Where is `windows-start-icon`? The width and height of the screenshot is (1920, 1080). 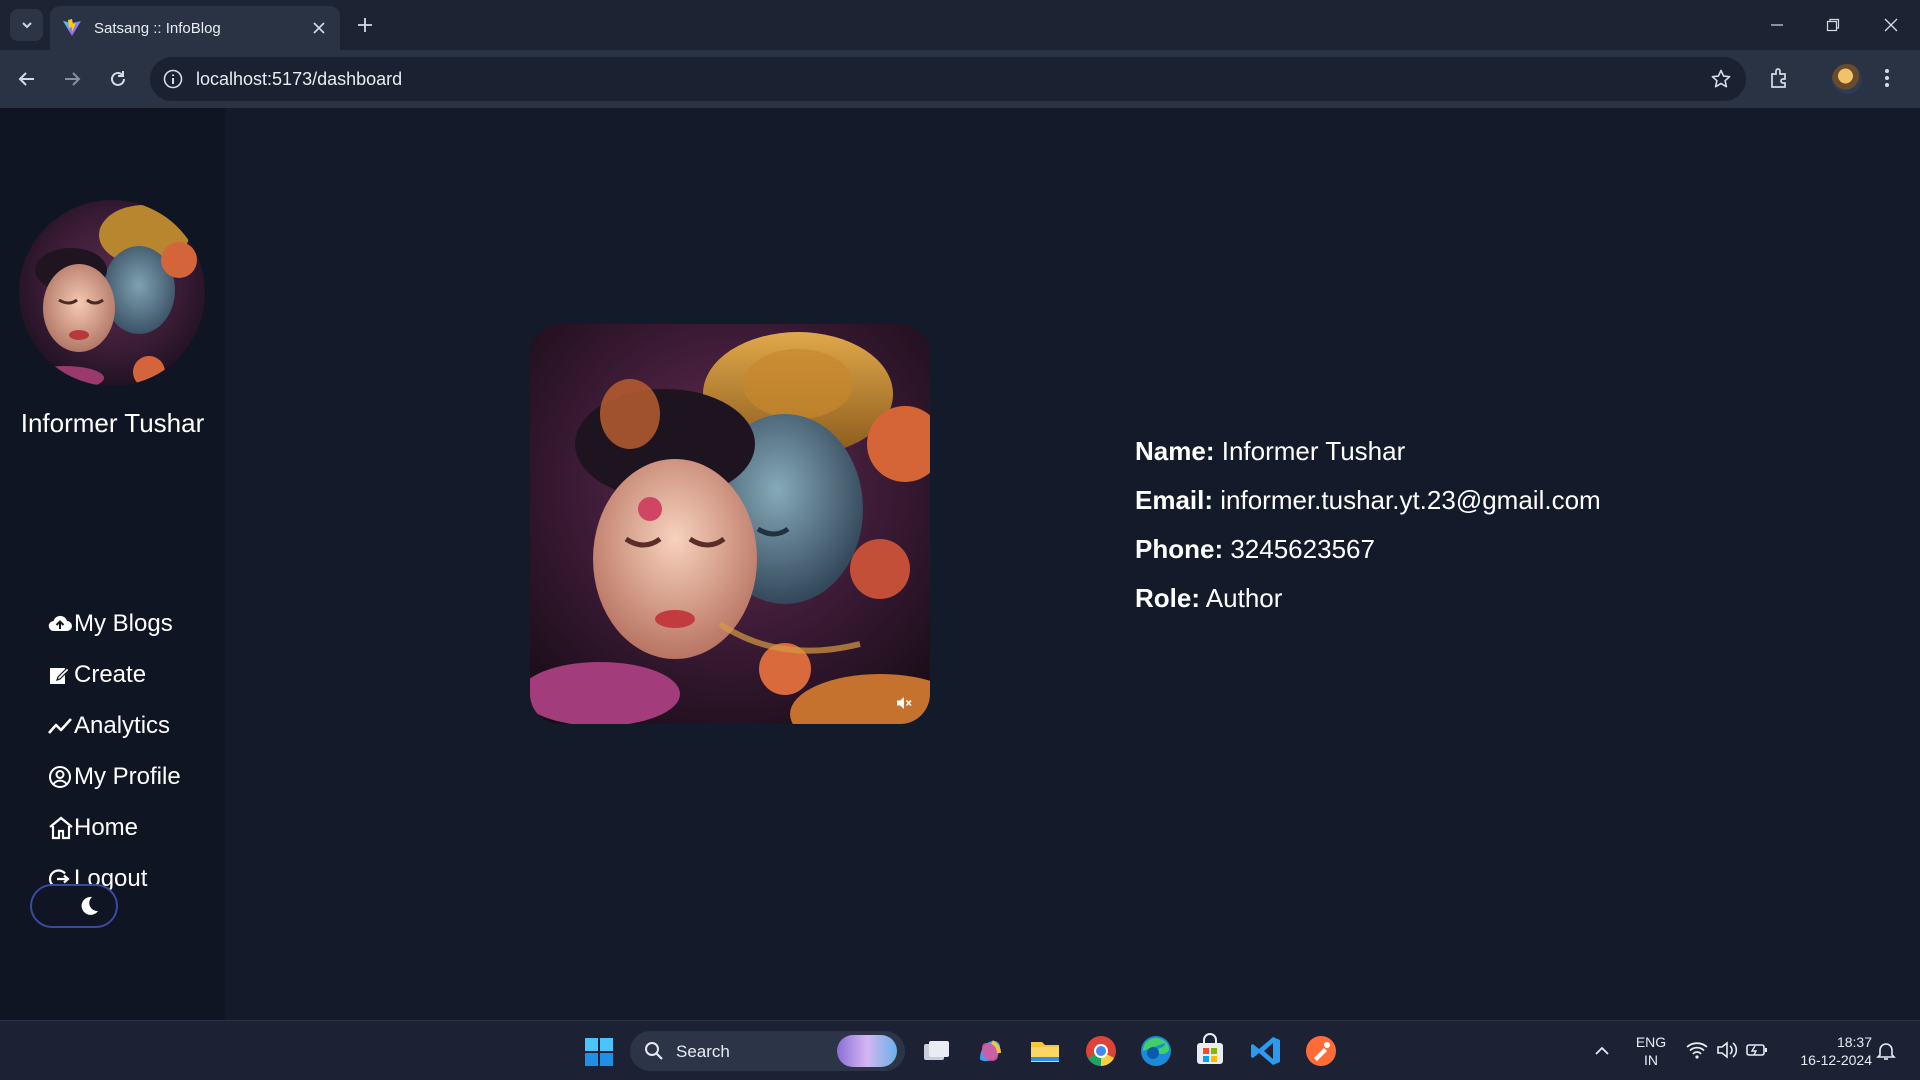 windows-start-icon is located at coordinates (599, 1052).